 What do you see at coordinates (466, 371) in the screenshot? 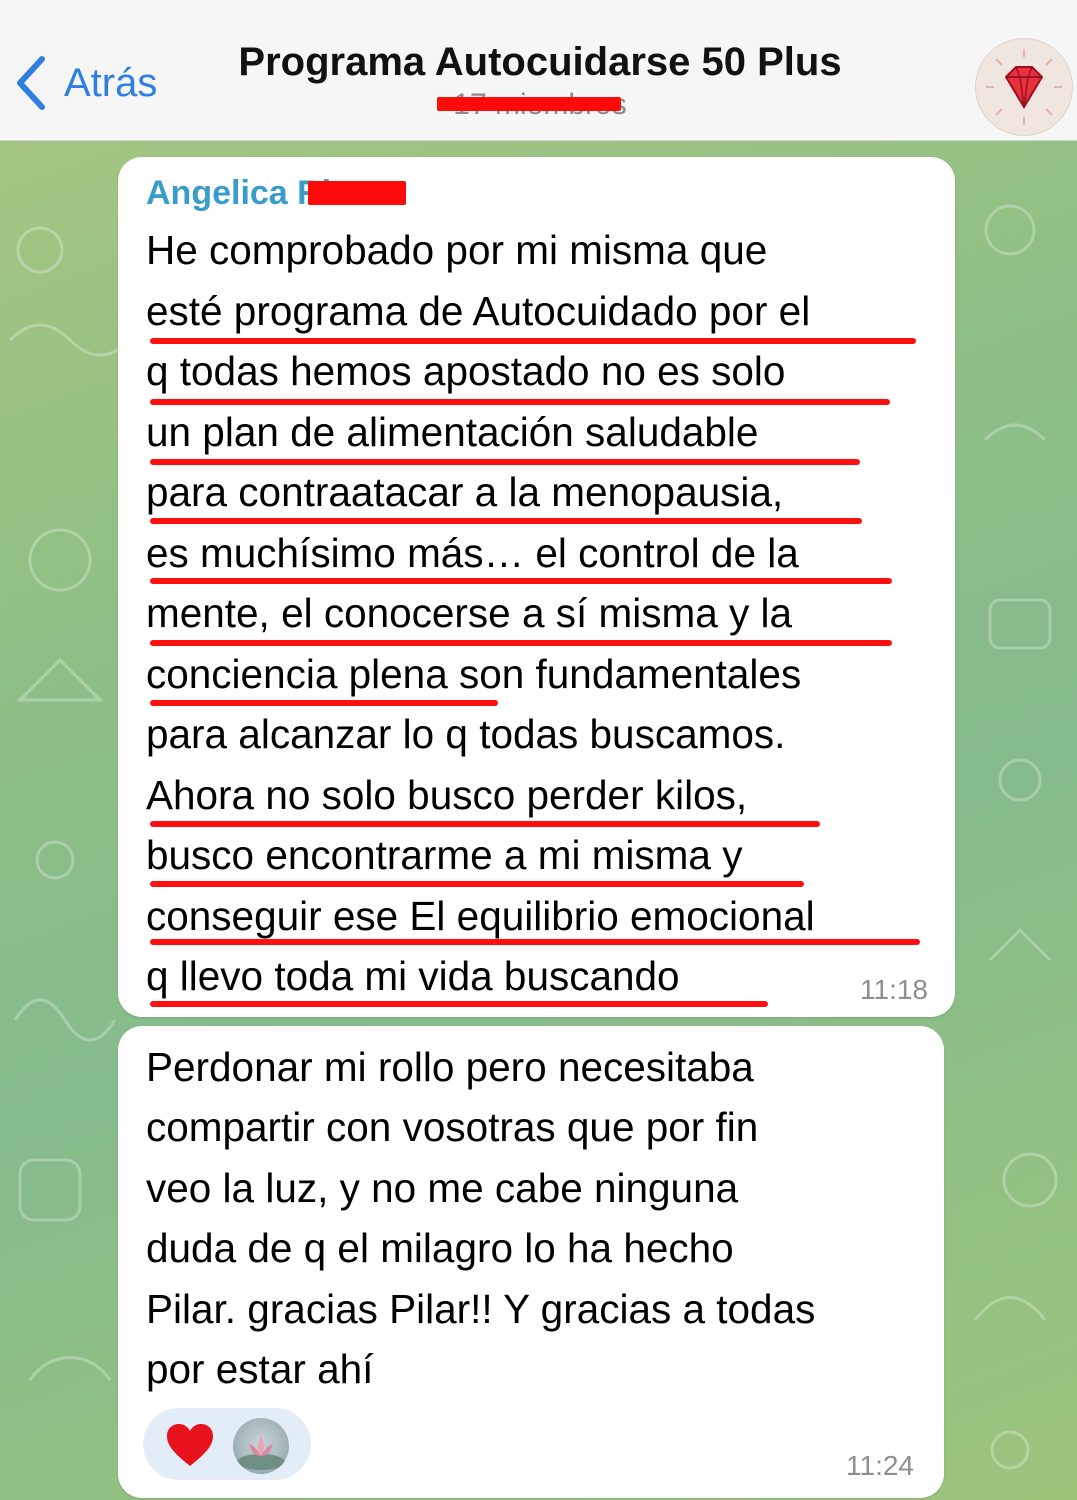
I see `message-line: q todas hemos apostado no es solo` at bounding box center [466, 371].